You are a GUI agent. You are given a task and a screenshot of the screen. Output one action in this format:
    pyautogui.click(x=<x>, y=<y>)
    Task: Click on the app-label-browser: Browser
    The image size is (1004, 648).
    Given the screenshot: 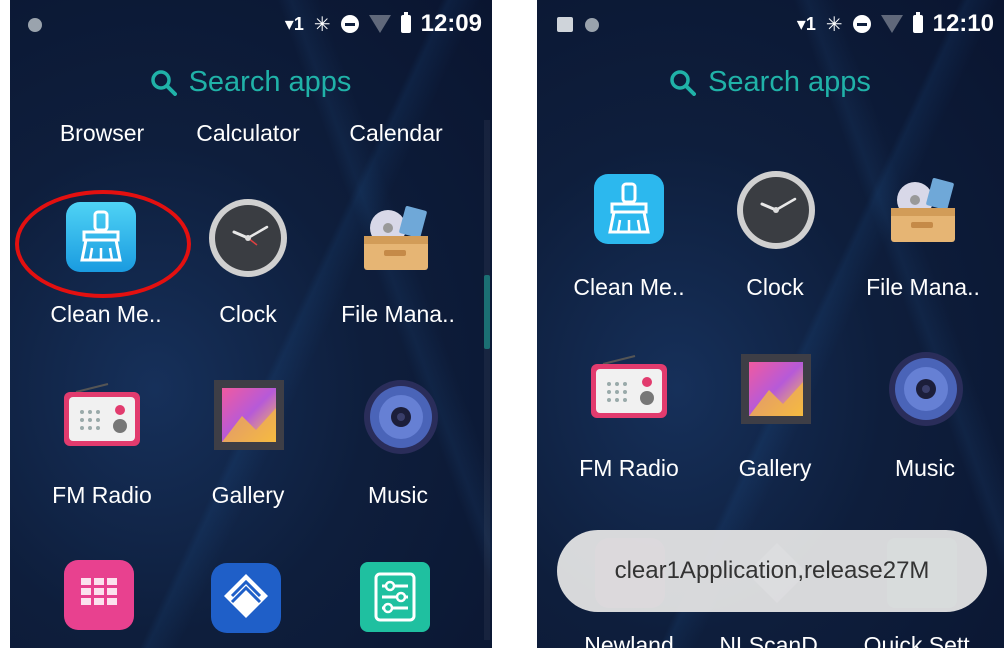 What is the action you would take?
    pyautogui.click(x=102, y=133)
    